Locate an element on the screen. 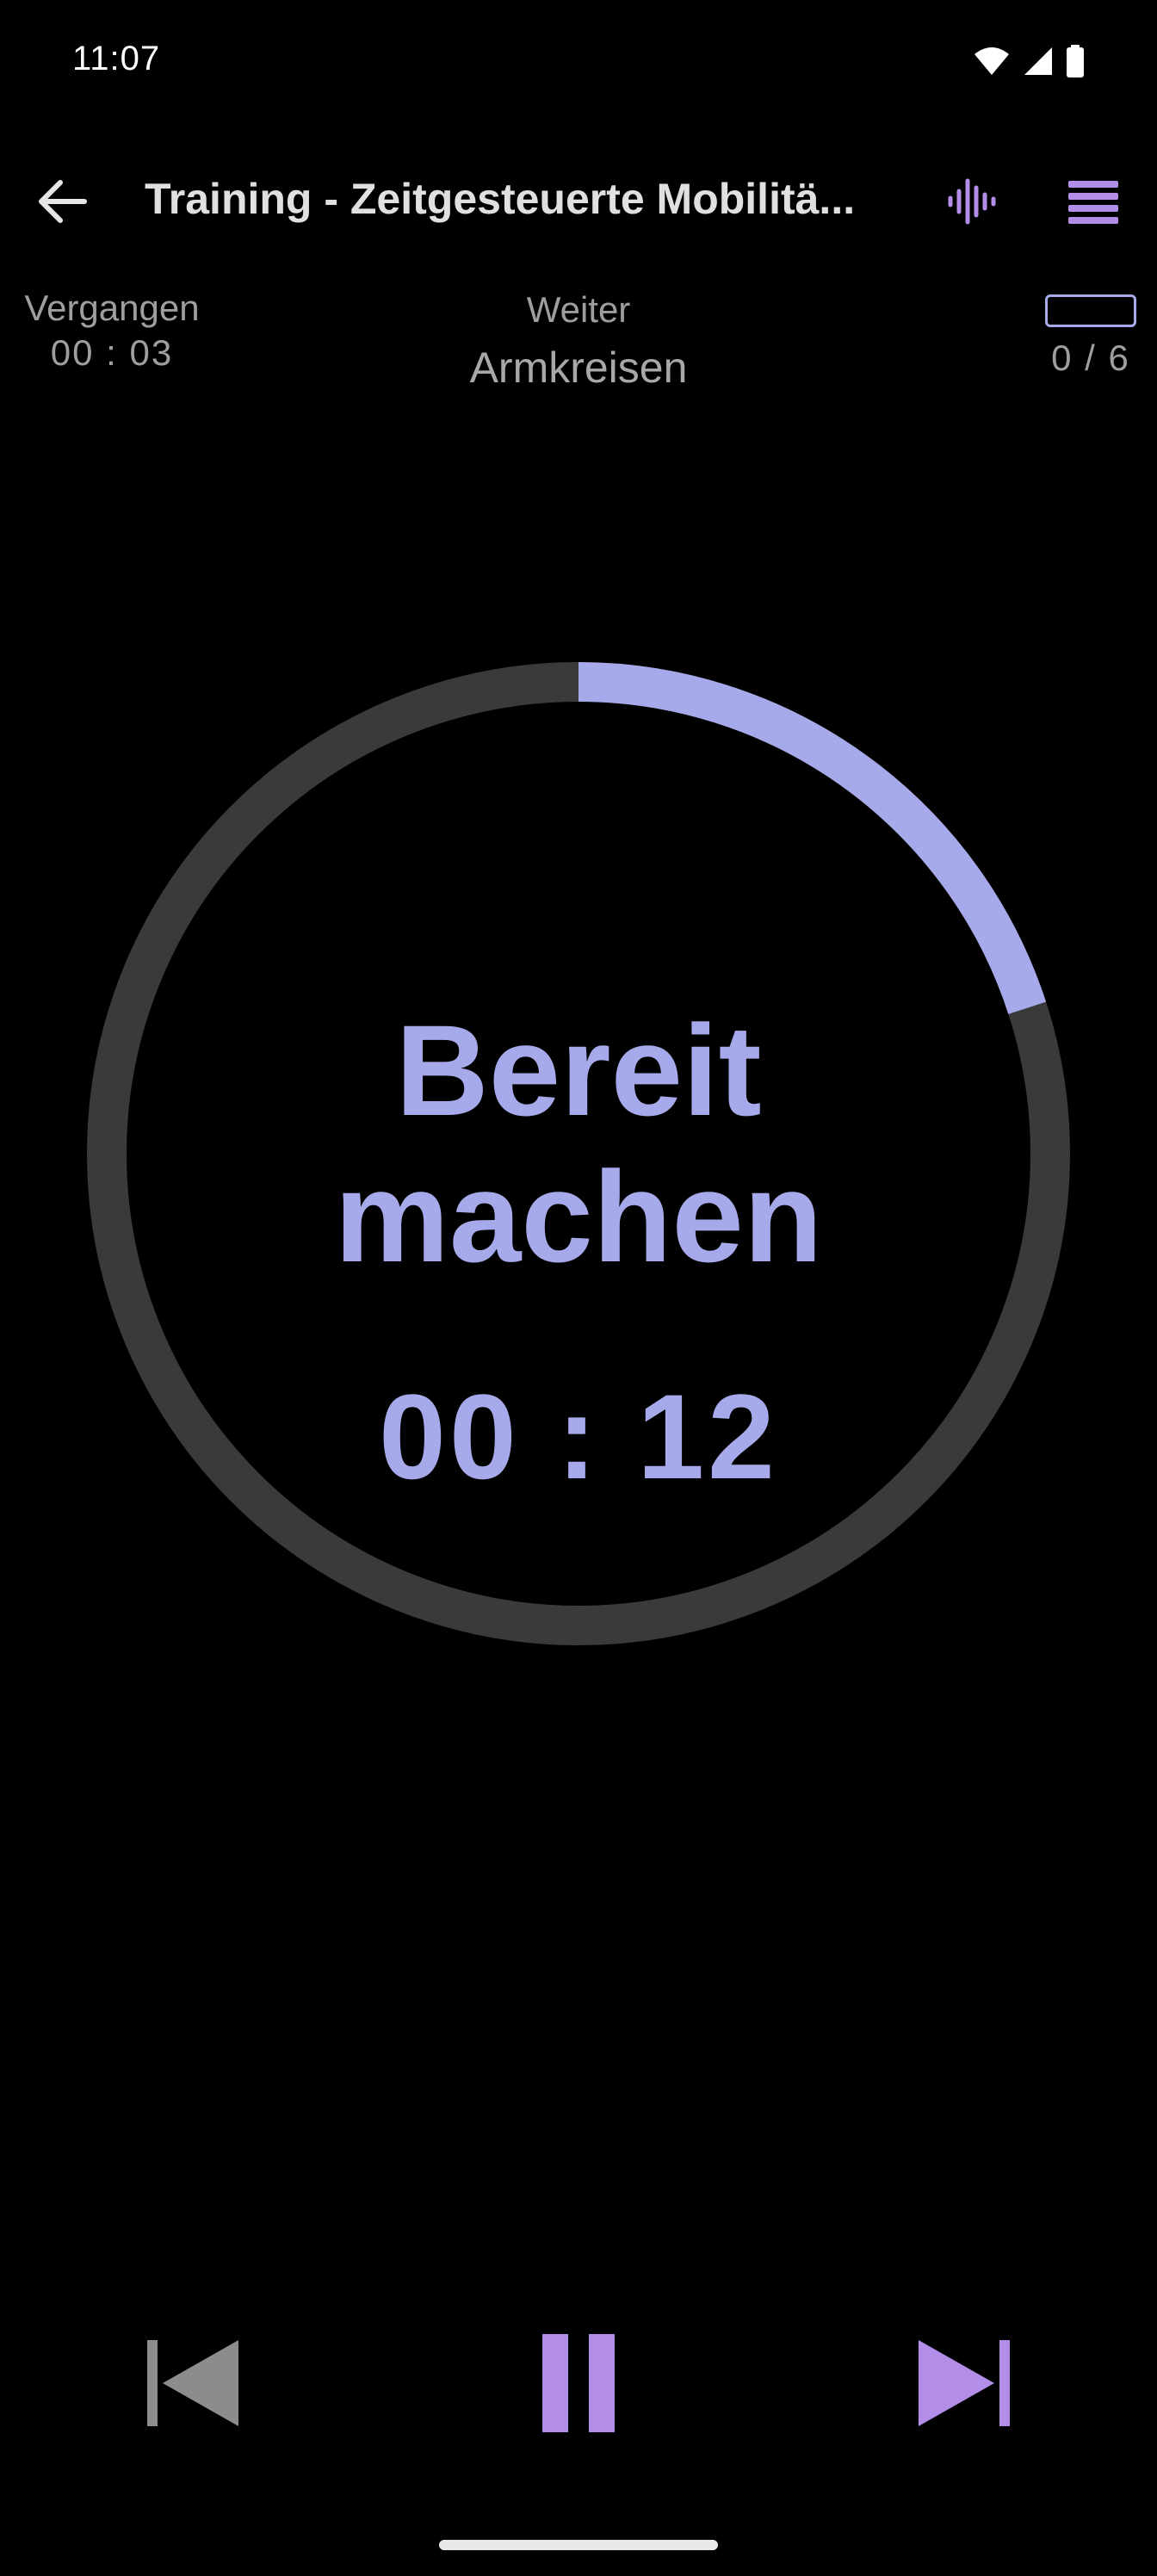  phase-label-line2: machen is located at coordinates (579, 1217).